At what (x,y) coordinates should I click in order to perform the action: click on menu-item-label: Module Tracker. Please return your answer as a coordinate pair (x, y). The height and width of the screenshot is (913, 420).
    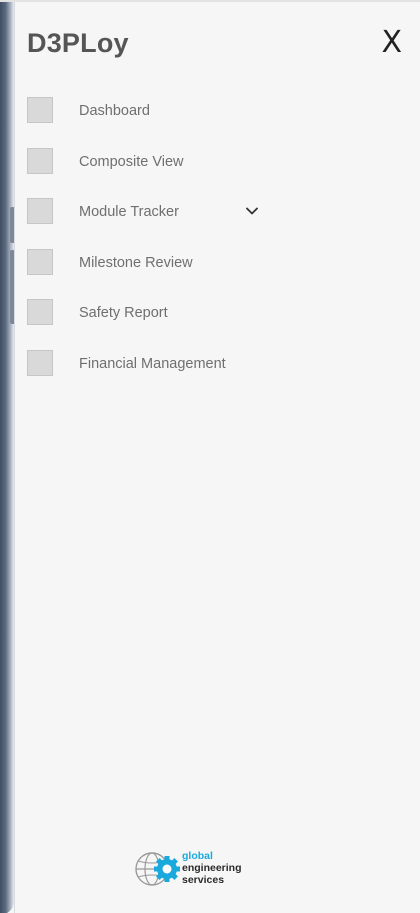
    Looking at the image, I should click on (129, 212).